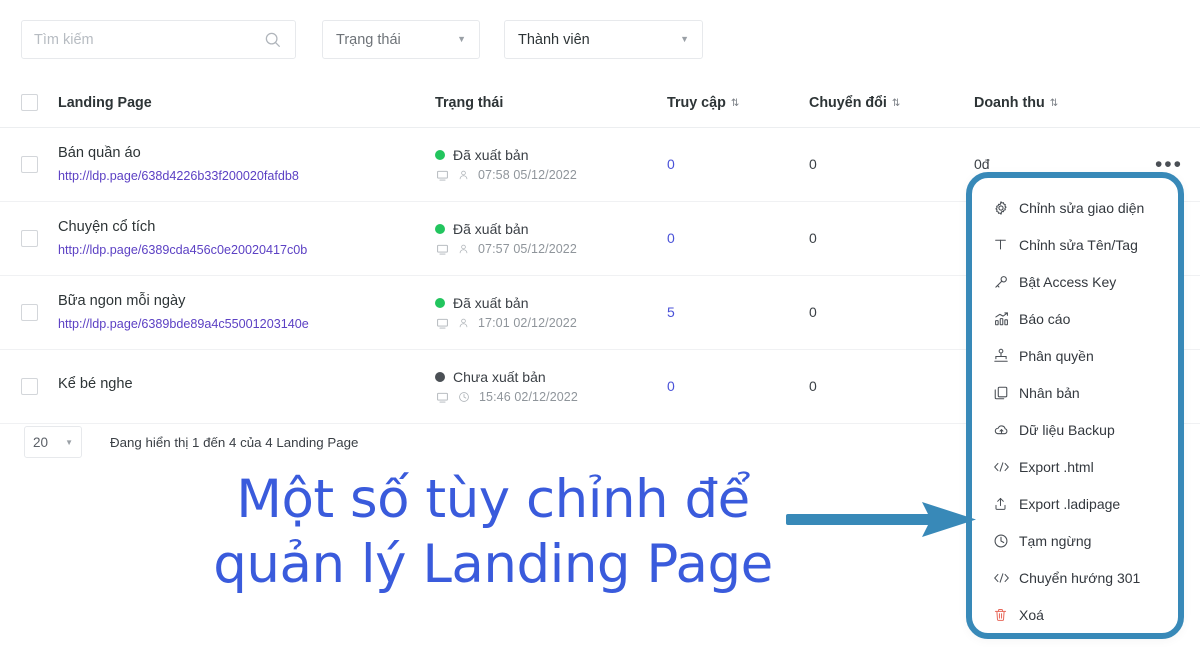 Image resolution: width=1200 pixels, height=647 pixels. Describe the element at coordinates (493, 532) in the screenshot. I see `annotation-text: Một số tùy chỉnh để quản lý Landing Page` at that location.